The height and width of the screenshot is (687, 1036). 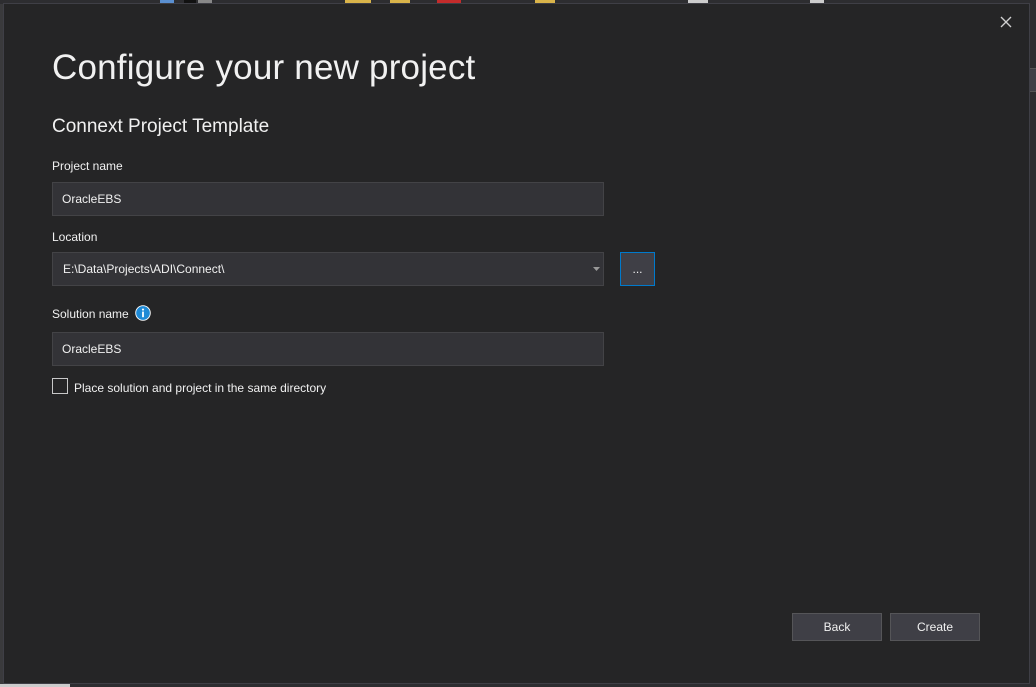 What do you see at coordinates (143, 313) in the screenshot?
I see `info-icon` at bounding box center [143, 313].